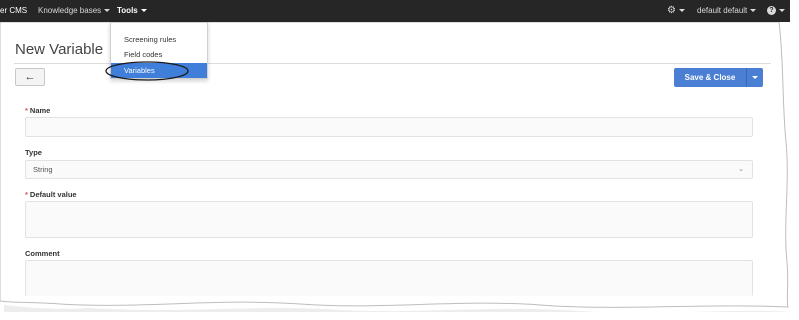  I want to click on arrow-left-icon: ←, so click(30, 77).